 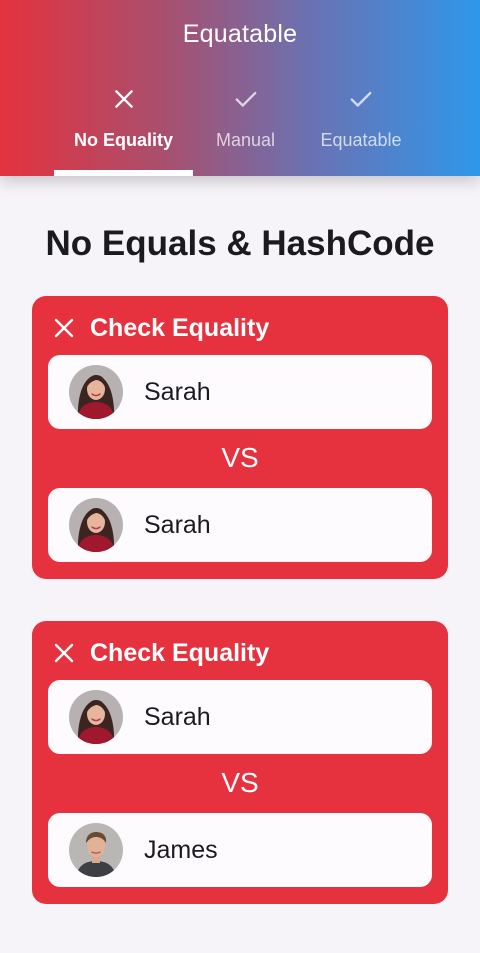 I want to click on app-title: Equatable, so click(x=240, y=34).